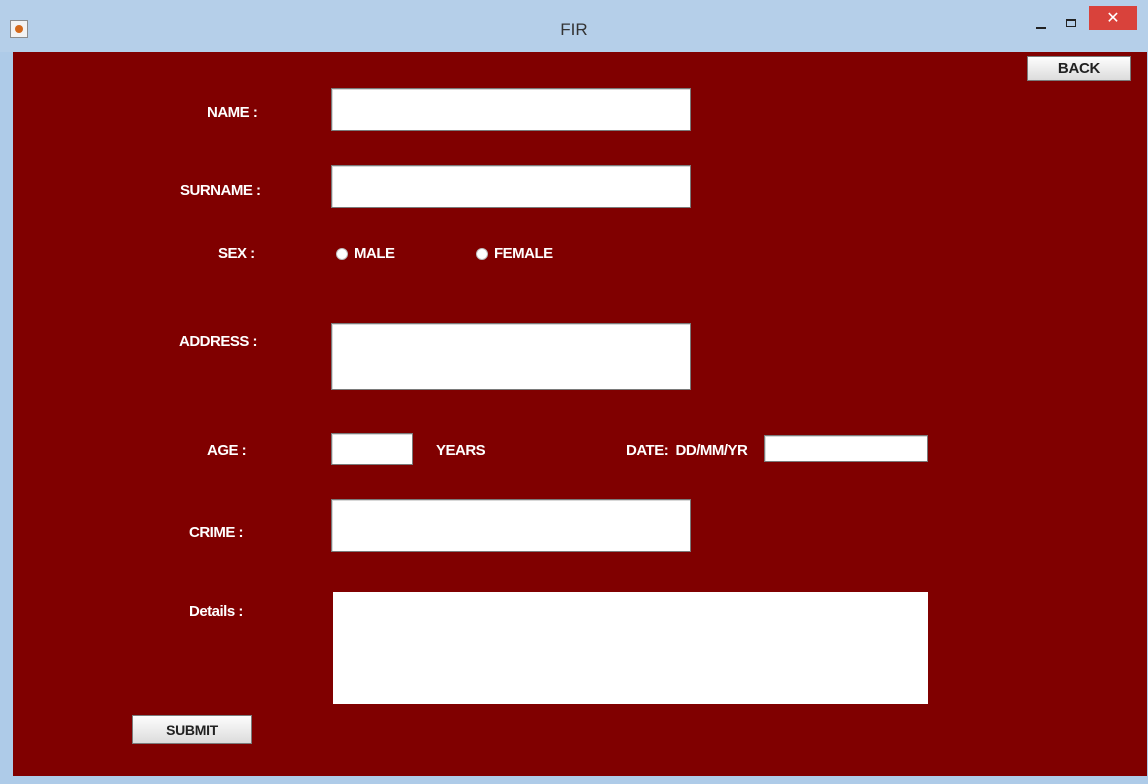  Describe the element at coordinates (687, 450) in the screenshot. I see `date-label: DATE: DD/MM/YR` at that location.